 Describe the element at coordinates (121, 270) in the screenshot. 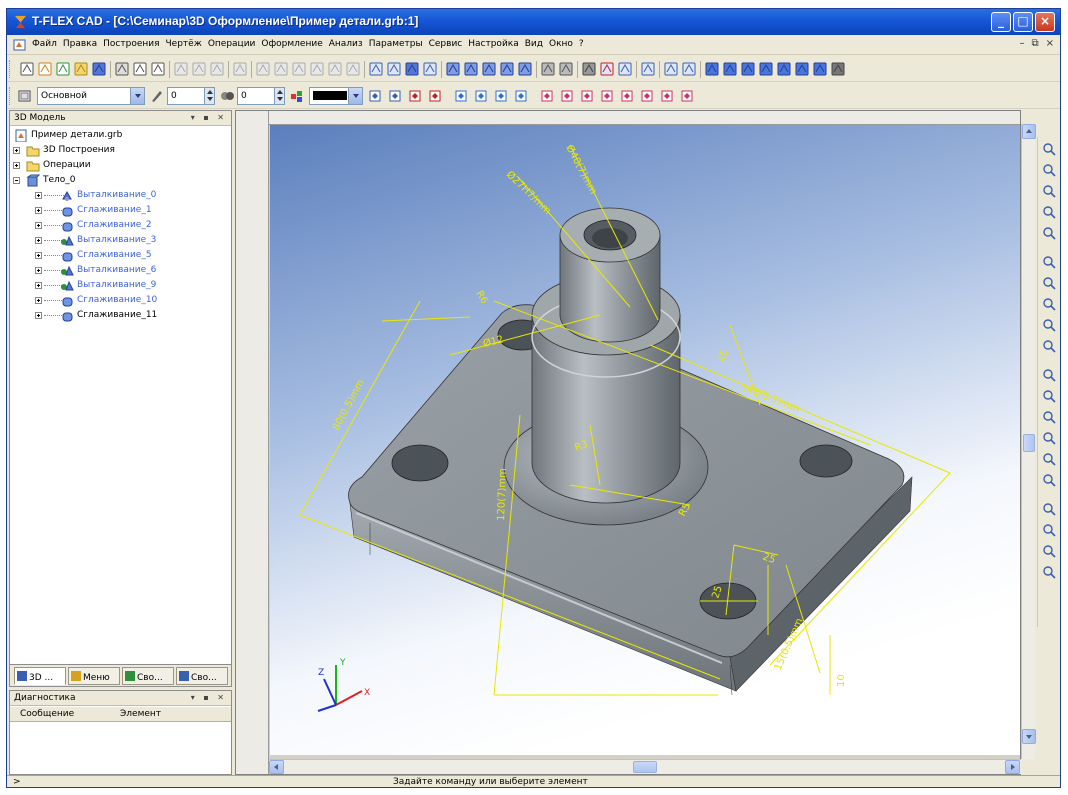

I see `tree-item: Выталкивание_6` at that location.